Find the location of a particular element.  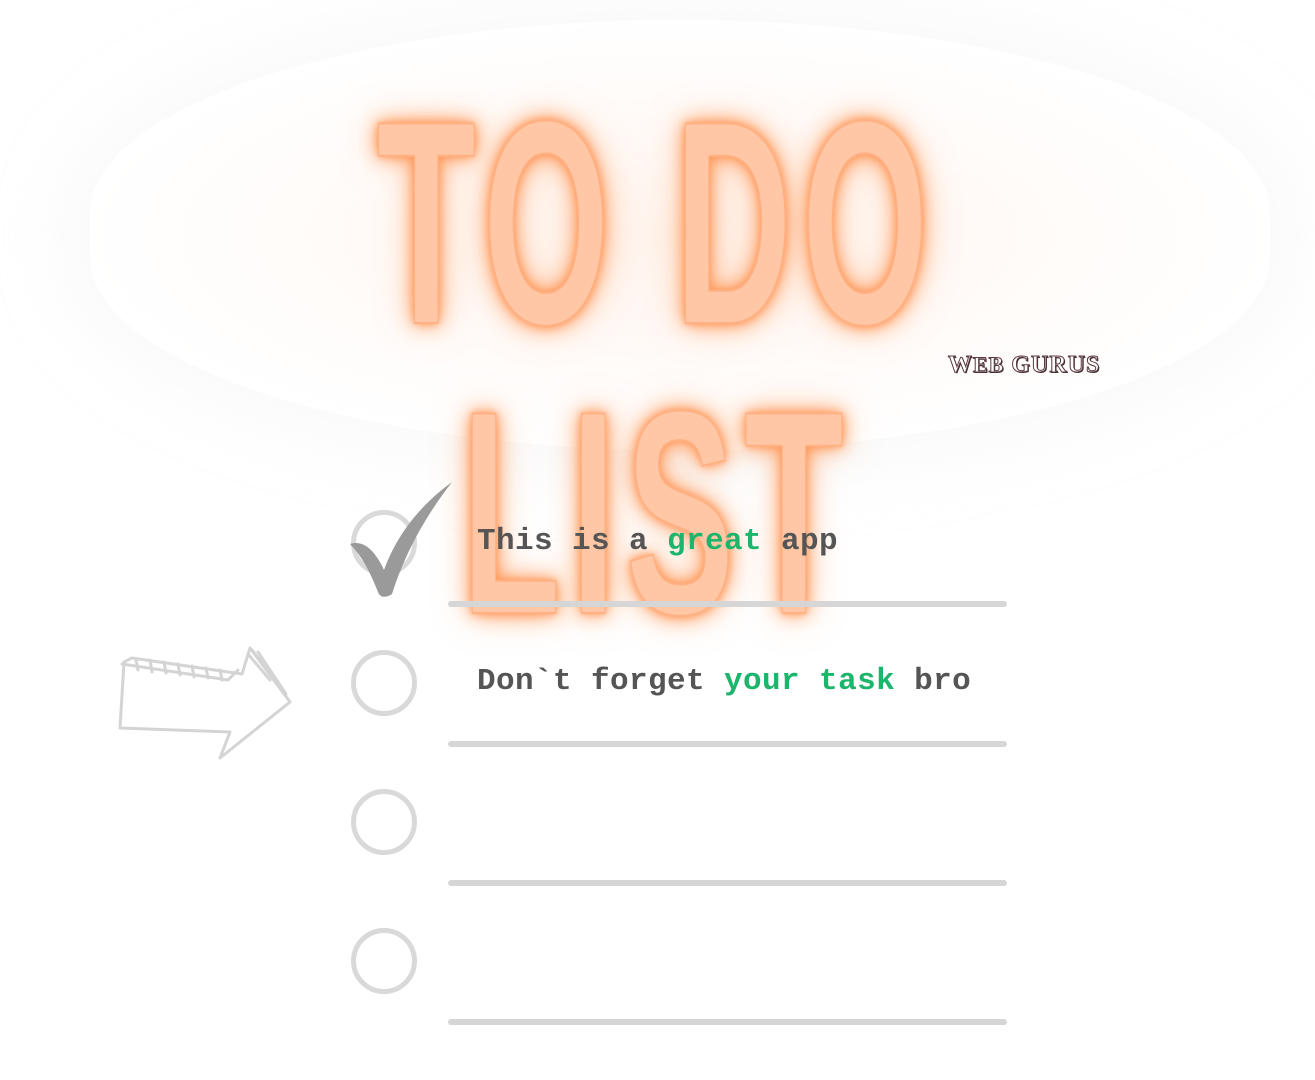

task-text: This is a great app is located at coordinates (657, 541).